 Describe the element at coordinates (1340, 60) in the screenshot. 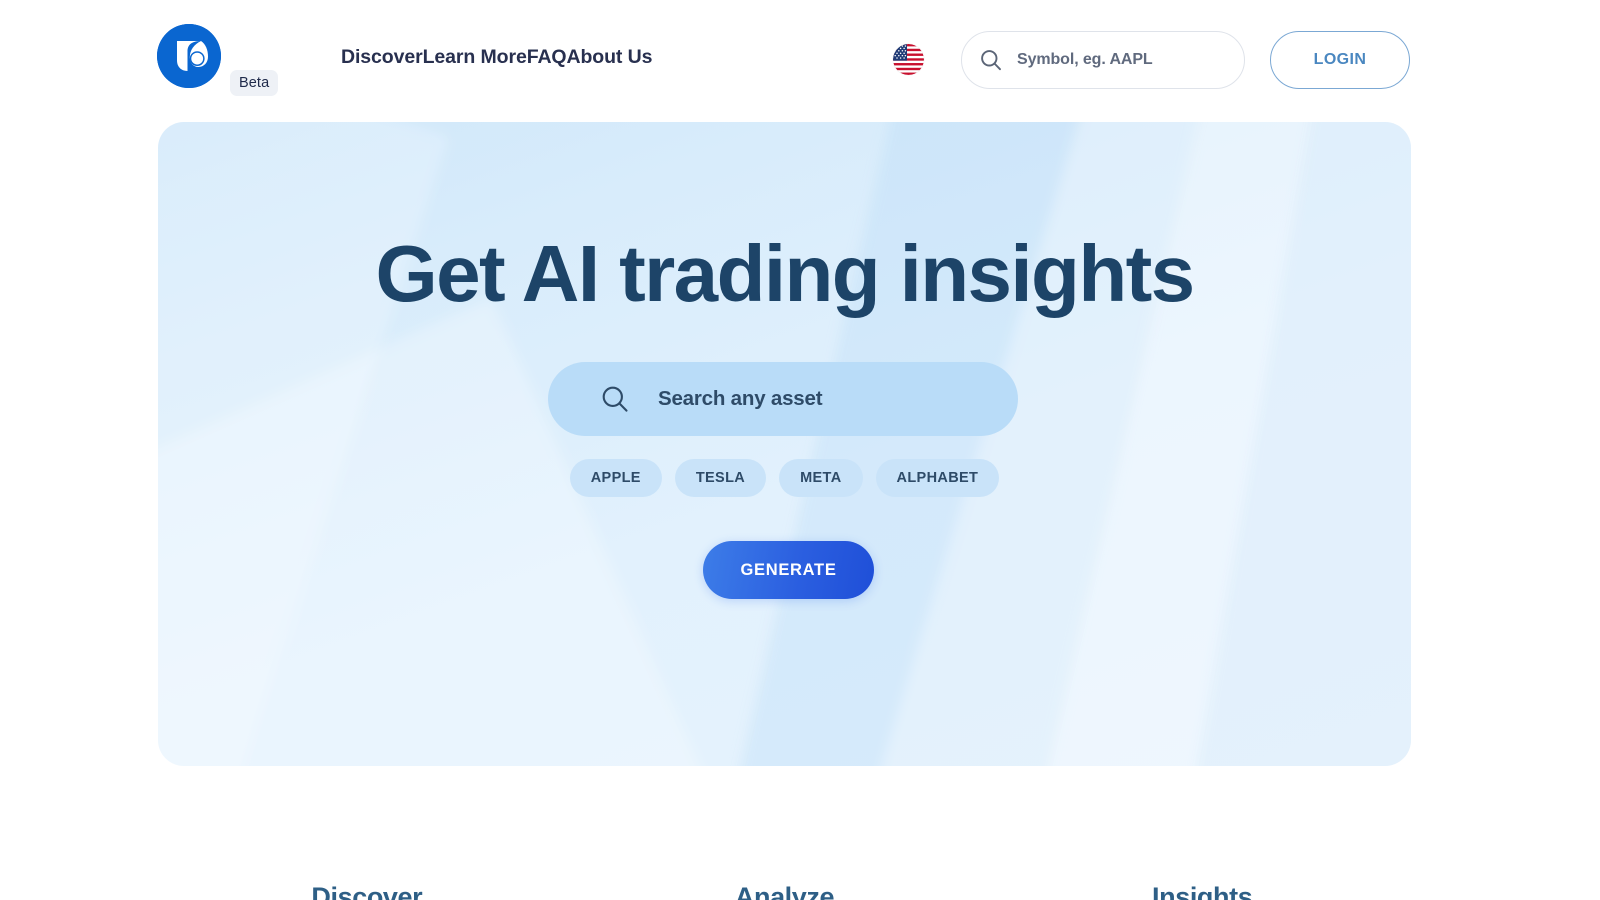

I see `login-button: LOGIN` at that location.